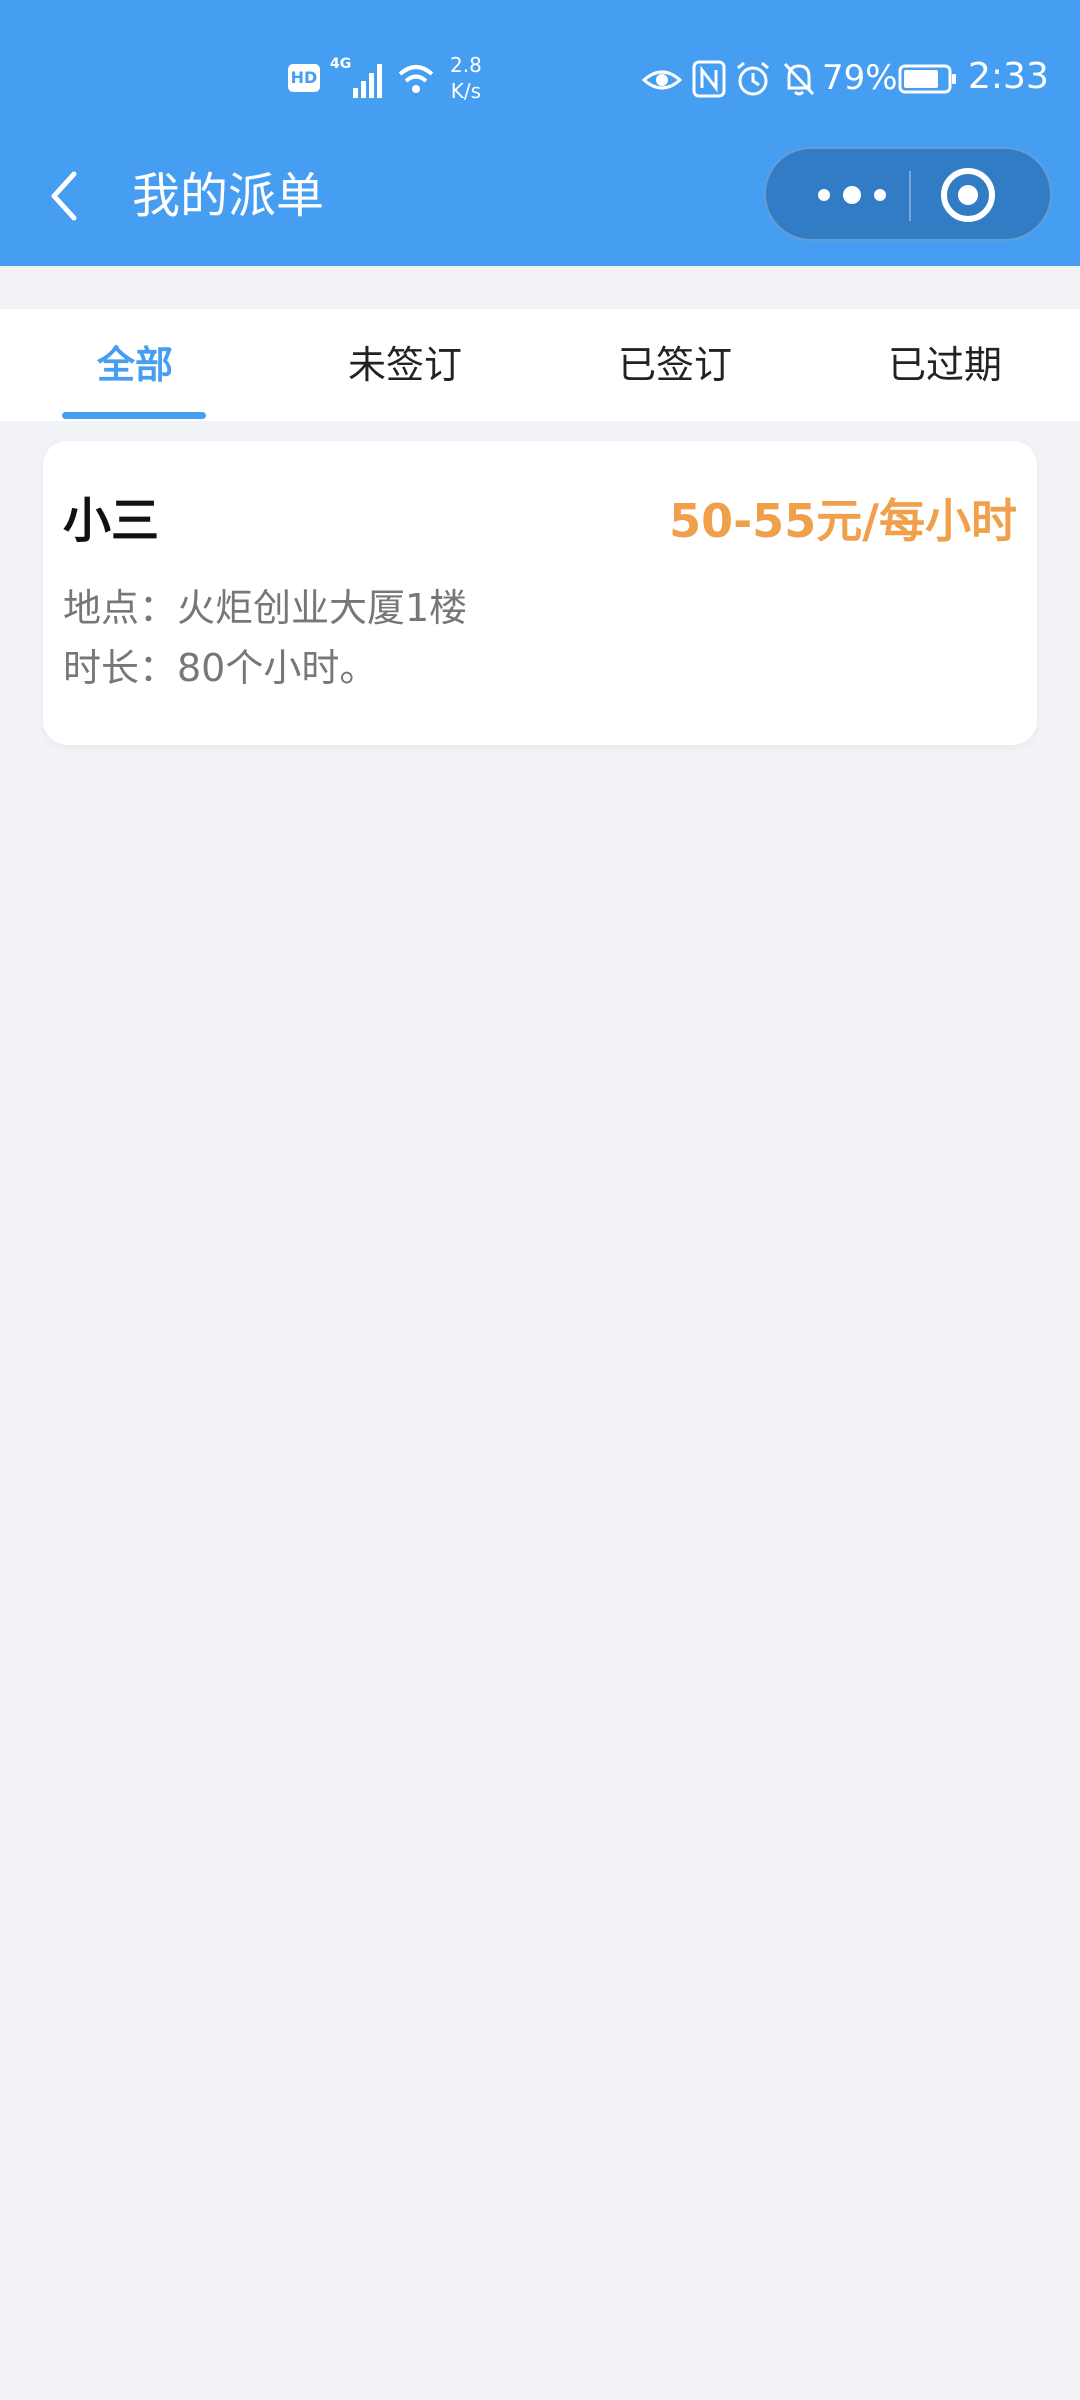  I want to click on network-type: 4G, so click(341, 64).